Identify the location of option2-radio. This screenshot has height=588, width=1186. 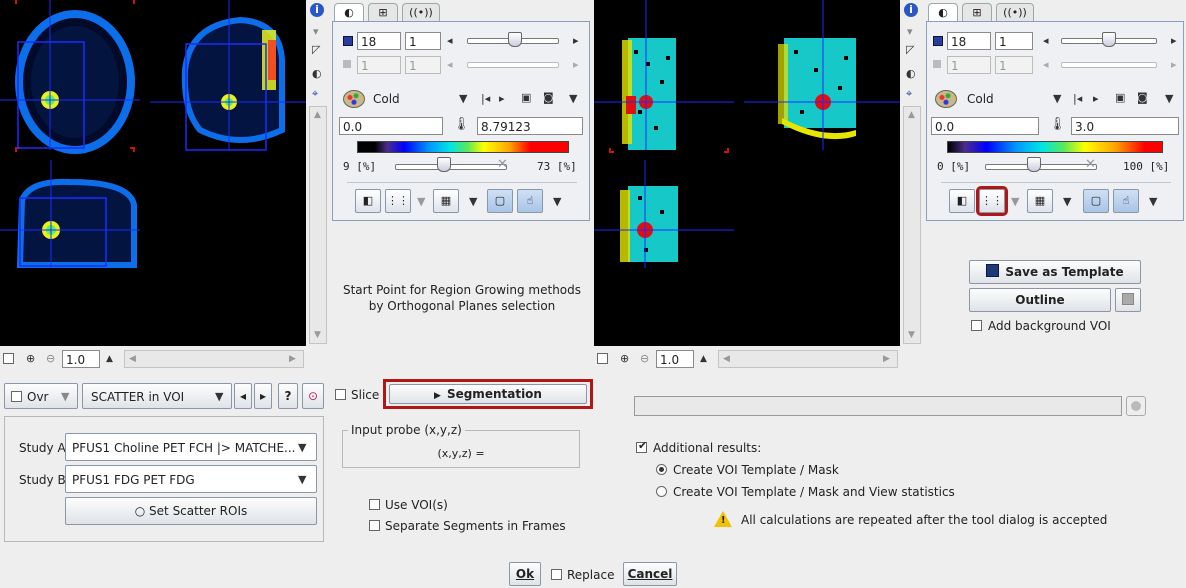
(661, 491).